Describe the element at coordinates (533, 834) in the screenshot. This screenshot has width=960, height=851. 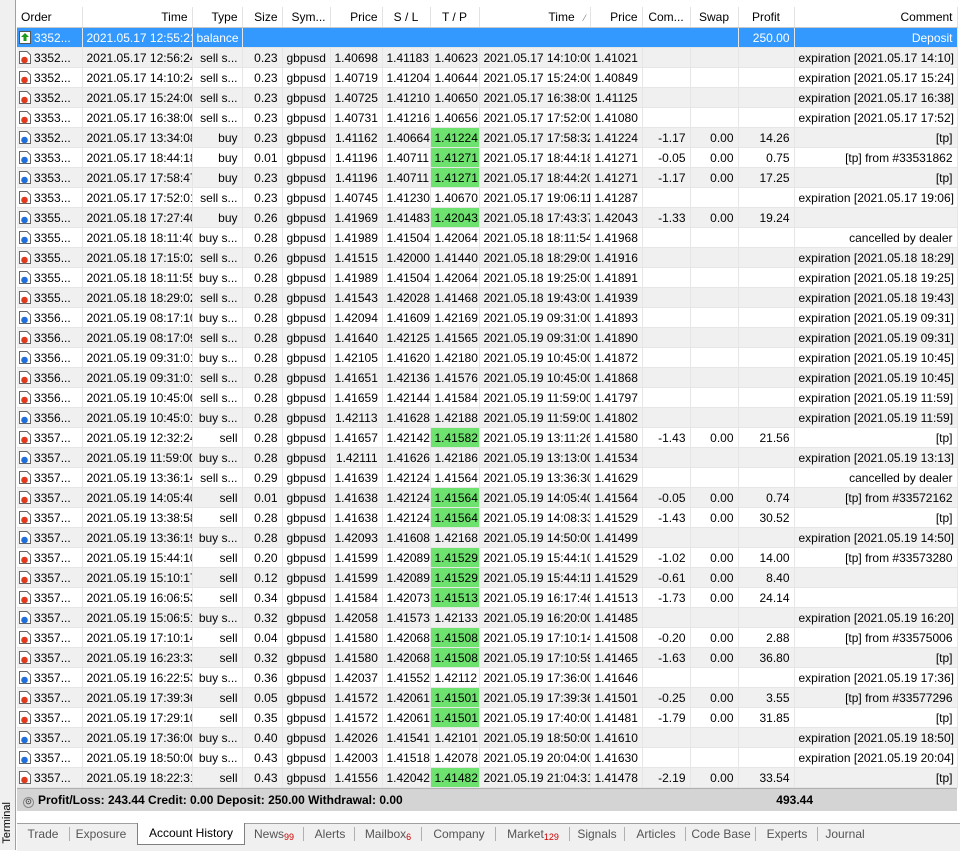
I see `tab-market: Market129` at that location.